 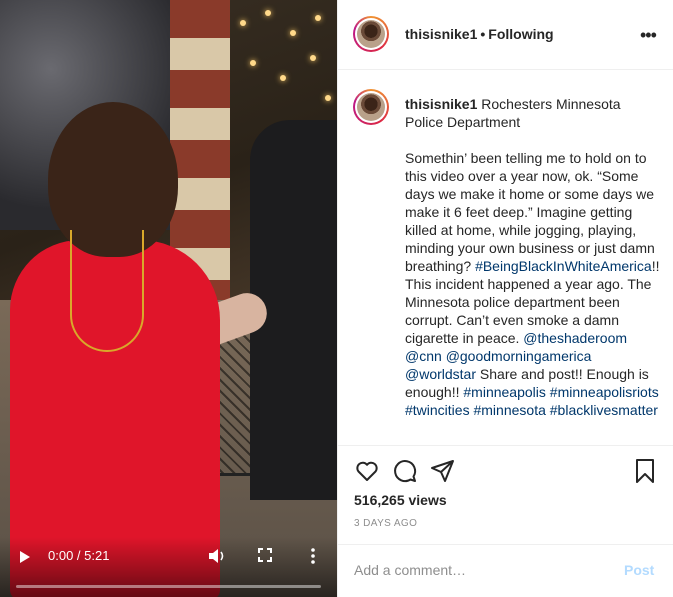 What do you see at coordinates (367, 471) in the screenshot?
I see `heart-icon` at bounding box center [367, 471].